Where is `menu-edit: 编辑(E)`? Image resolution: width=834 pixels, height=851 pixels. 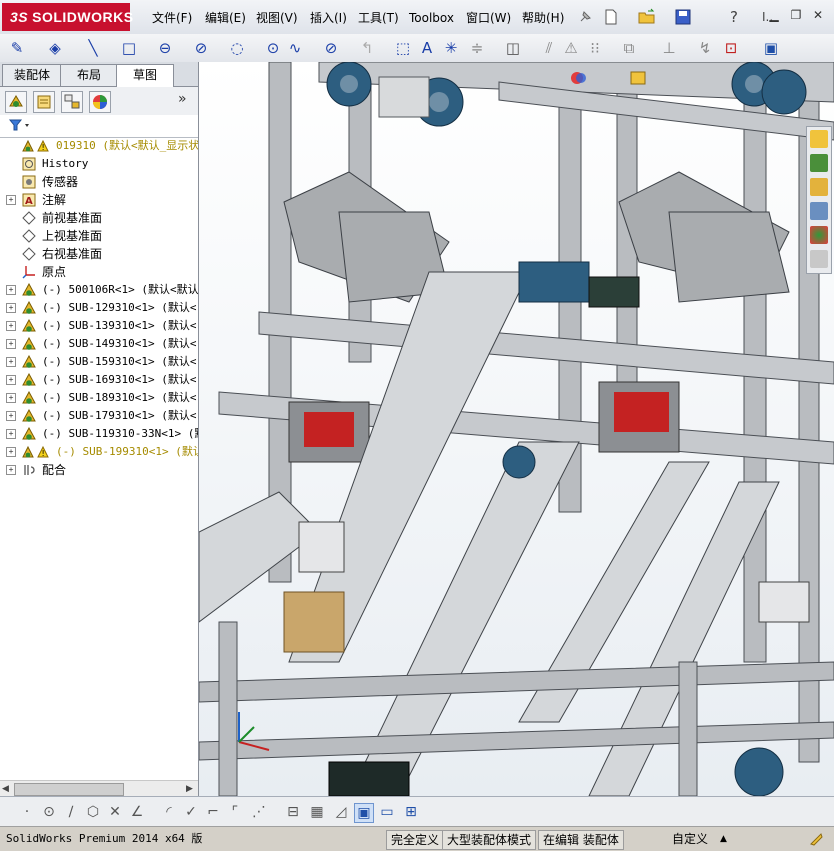
menu-edit: 编辑(E) is located at coordinates (225, 18).